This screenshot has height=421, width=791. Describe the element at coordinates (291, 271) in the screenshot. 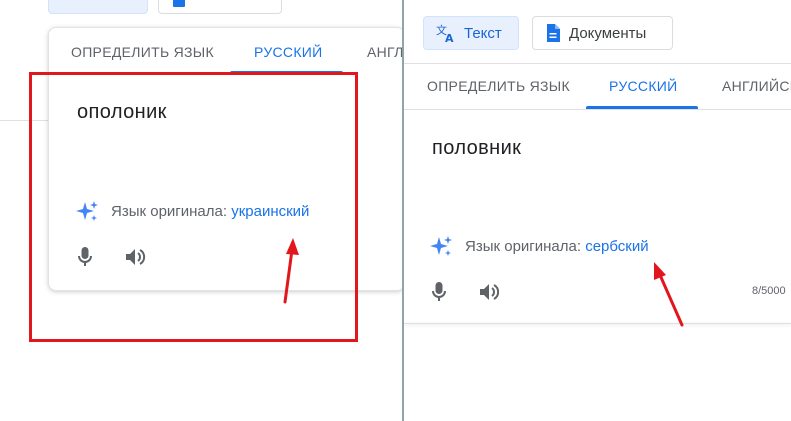

I see `annotation-arrow-left` at that location.